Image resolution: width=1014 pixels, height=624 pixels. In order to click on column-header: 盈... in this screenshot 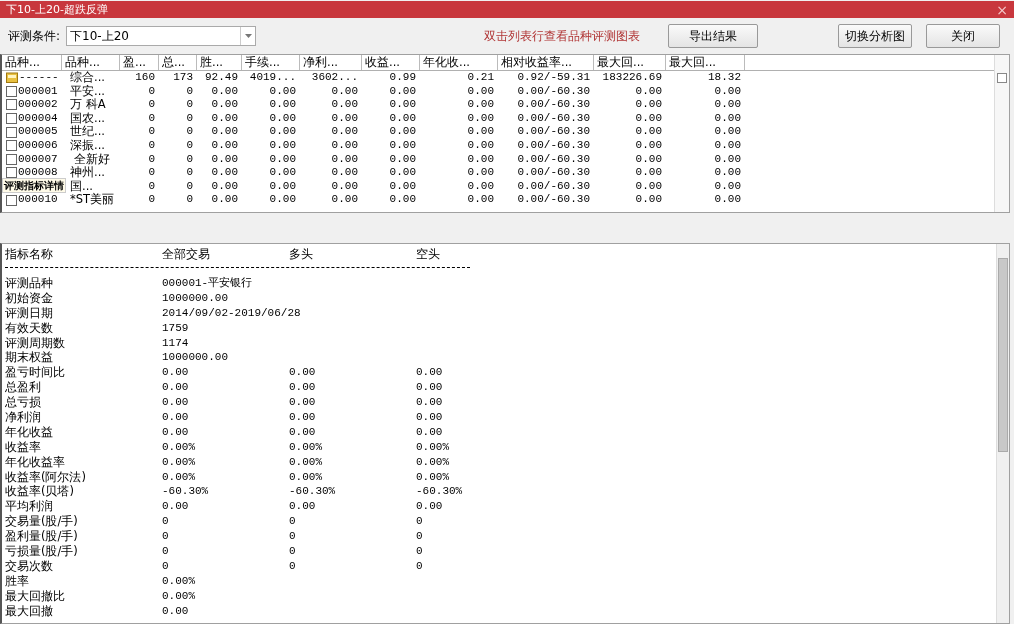, I will do `click(139, 62)`.